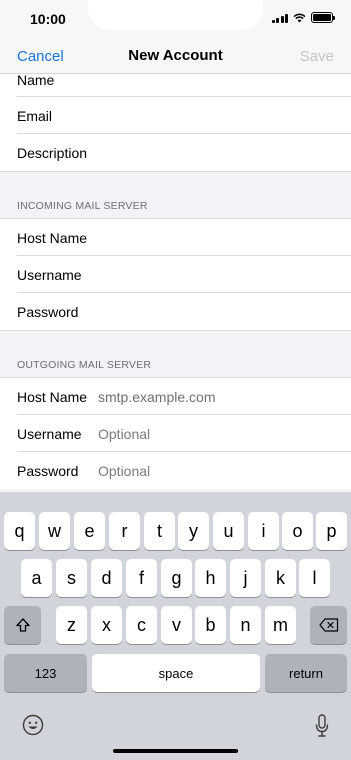 The width and height of the screenshot is (351, 760). Describe the element at coordinates (210, 578) in the screenshot. I see `key-h: h` at that location.